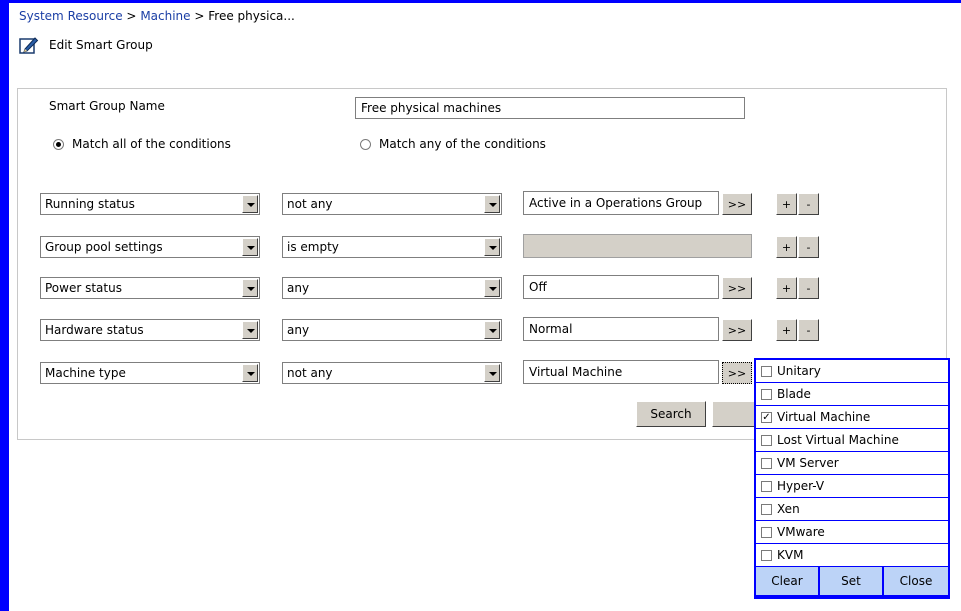  What do you see at coordinates (71, 16) in the screenshot?
I see `breadcrumb-system-resource: System Resource` at bounding box center [71, 16].